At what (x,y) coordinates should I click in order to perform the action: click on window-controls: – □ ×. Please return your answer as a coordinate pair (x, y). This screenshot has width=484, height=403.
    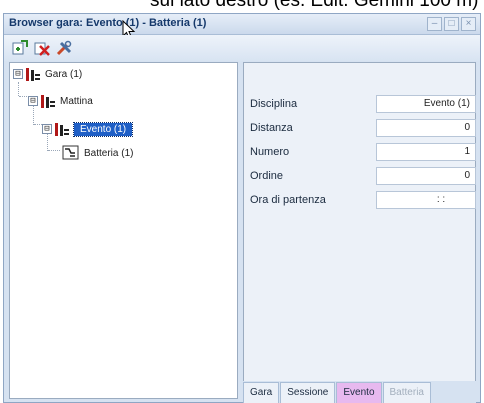
    Looking at the image, I should click on (451, 24).